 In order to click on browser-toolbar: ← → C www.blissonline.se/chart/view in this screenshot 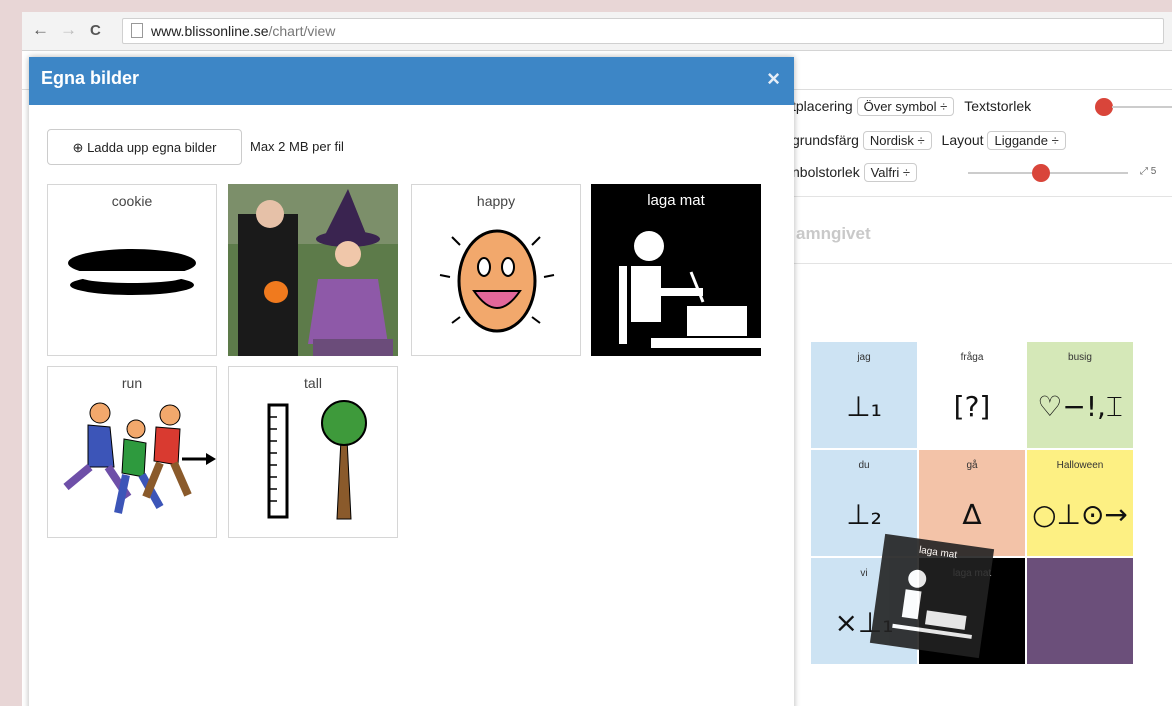, I will do `click(597, 31)`.